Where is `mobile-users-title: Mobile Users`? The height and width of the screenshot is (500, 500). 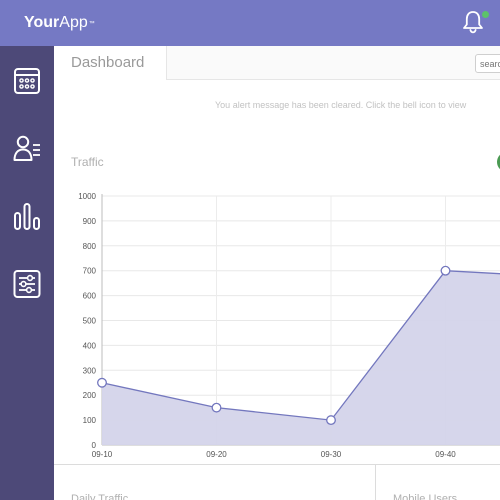
mobile-users-title: Mobile Users is located at coordinates (425, 496).